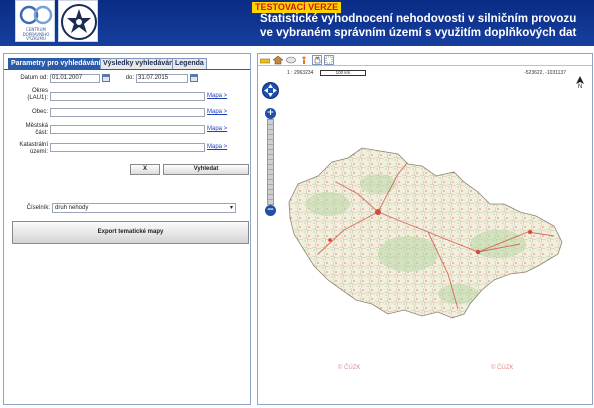 The height and width of the screenshot is (408, 594). What do you see at coordinates (75, 78) in the screenshot?
I see `date-from-input: 01.01.2007` at bounding box center [75, 78].